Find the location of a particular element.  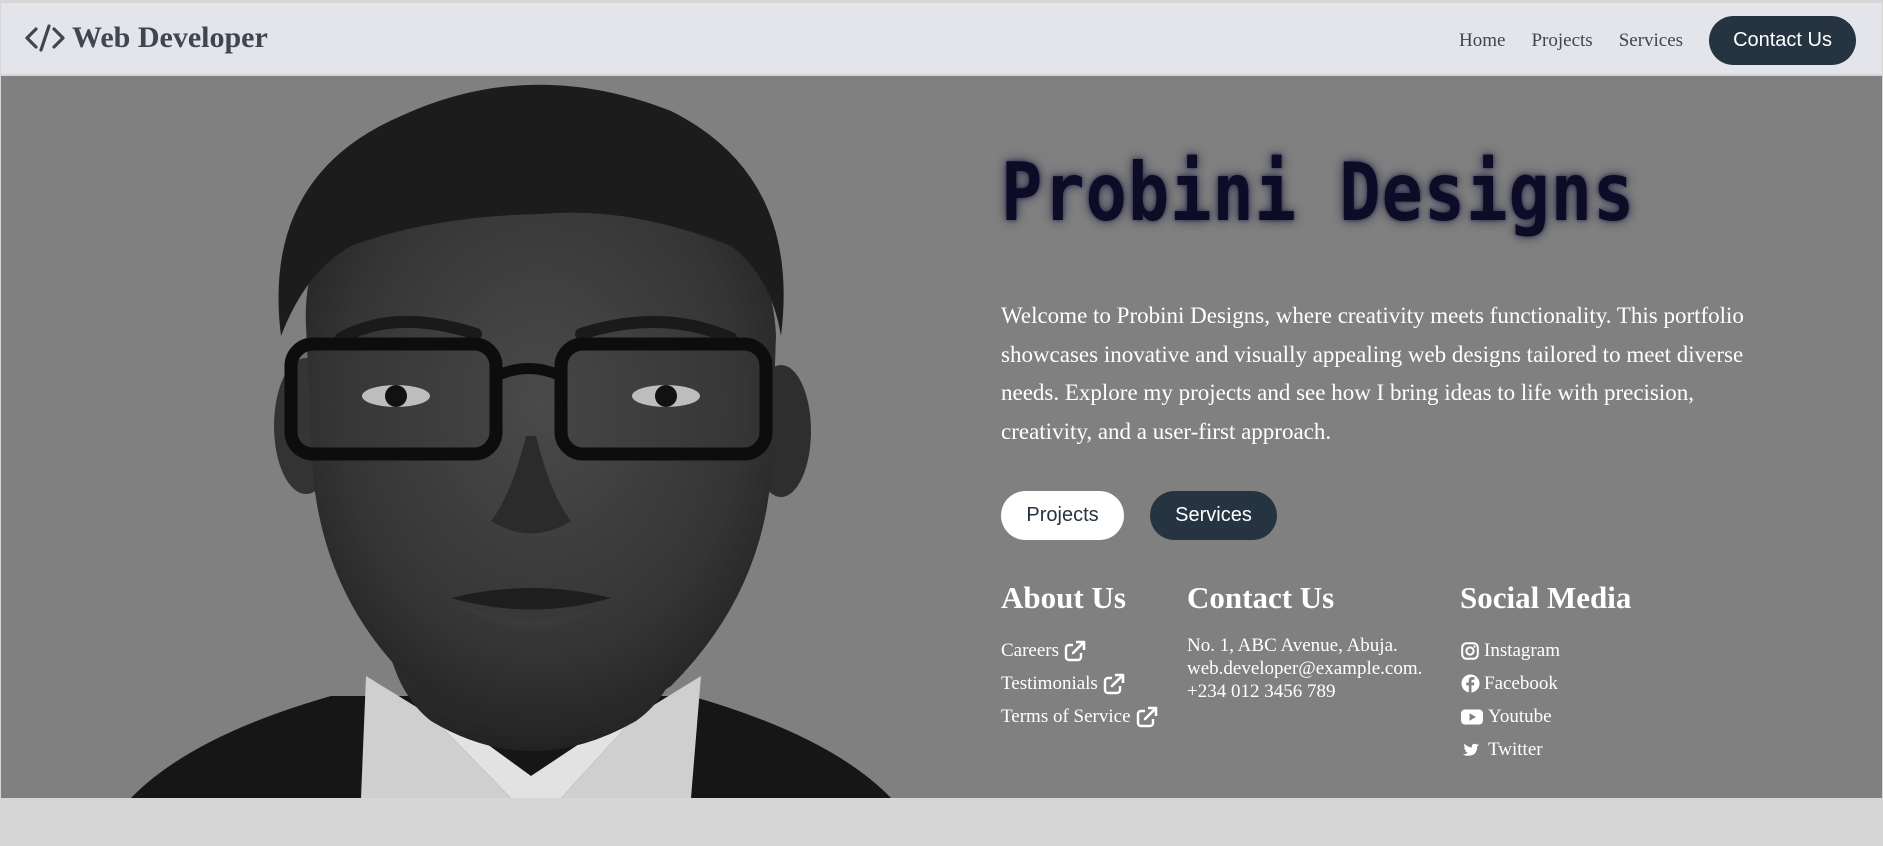

twitter-label: Twitter is located at coordinates (1515, 749).